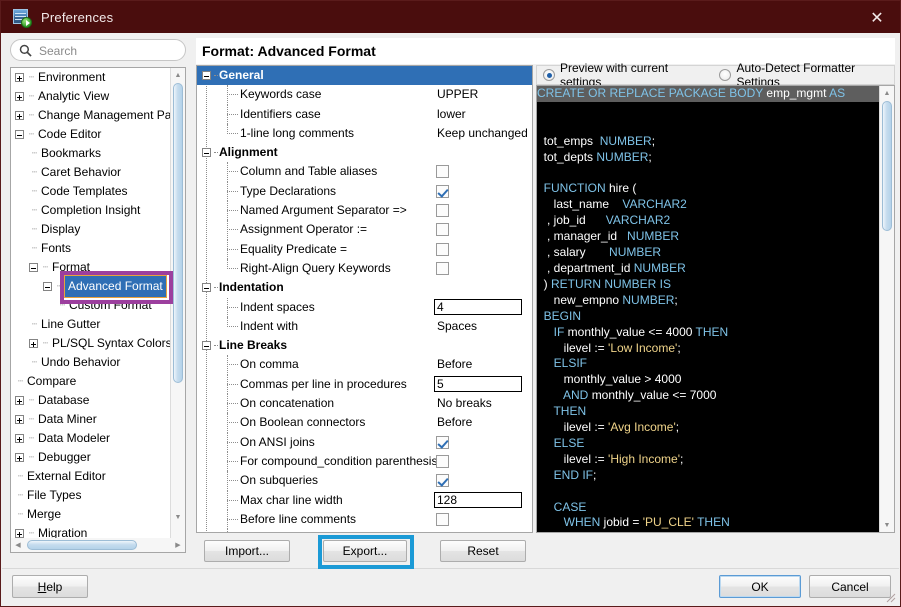 The width and height of the screenshot is (901, 607). Describe the element at coordinates (364, 461) in the screenshot. I see `option-row-for-compound-condition-parenthesis: For compound_condition parenthesis` at that location.